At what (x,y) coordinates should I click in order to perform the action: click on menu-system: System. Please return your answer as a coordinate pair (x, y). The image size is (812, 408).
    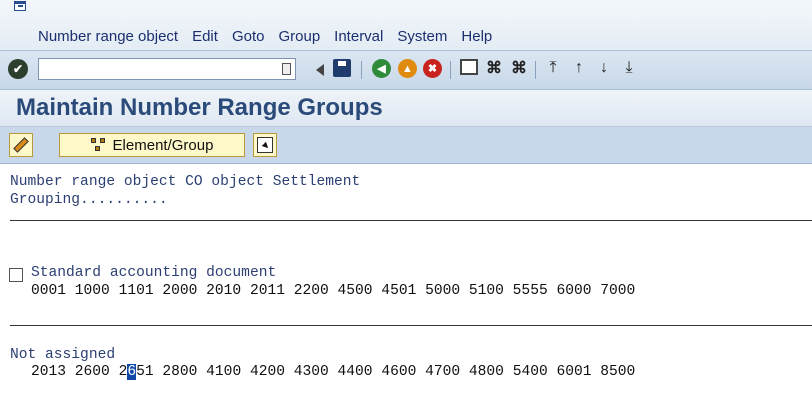
    Looking at the image, I should click on (422, 36).